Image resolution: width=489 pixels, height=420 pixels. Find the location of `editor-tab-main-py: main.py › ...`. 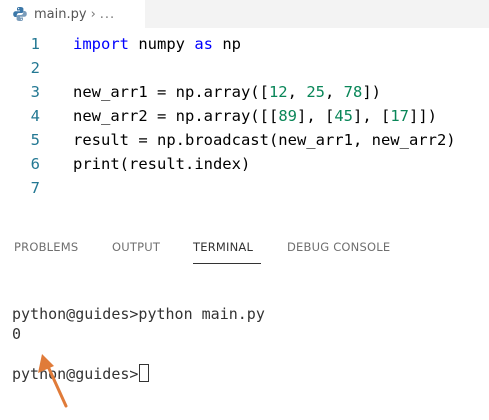

editor-tab-main-py: main.py › ... is located at coordinates (72, 14).